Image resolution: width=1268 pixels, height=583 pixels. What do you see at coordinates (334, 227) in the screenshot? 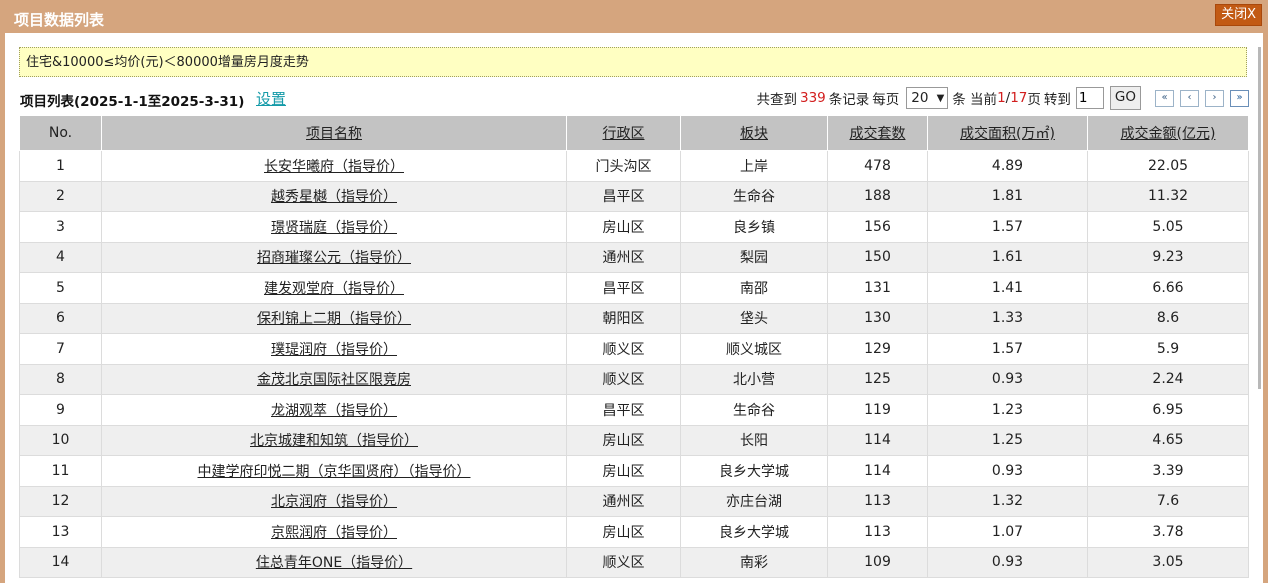
I see `cell-project-name: 璟贤瑞庭（指导价）` at bounding box center [334, 227].